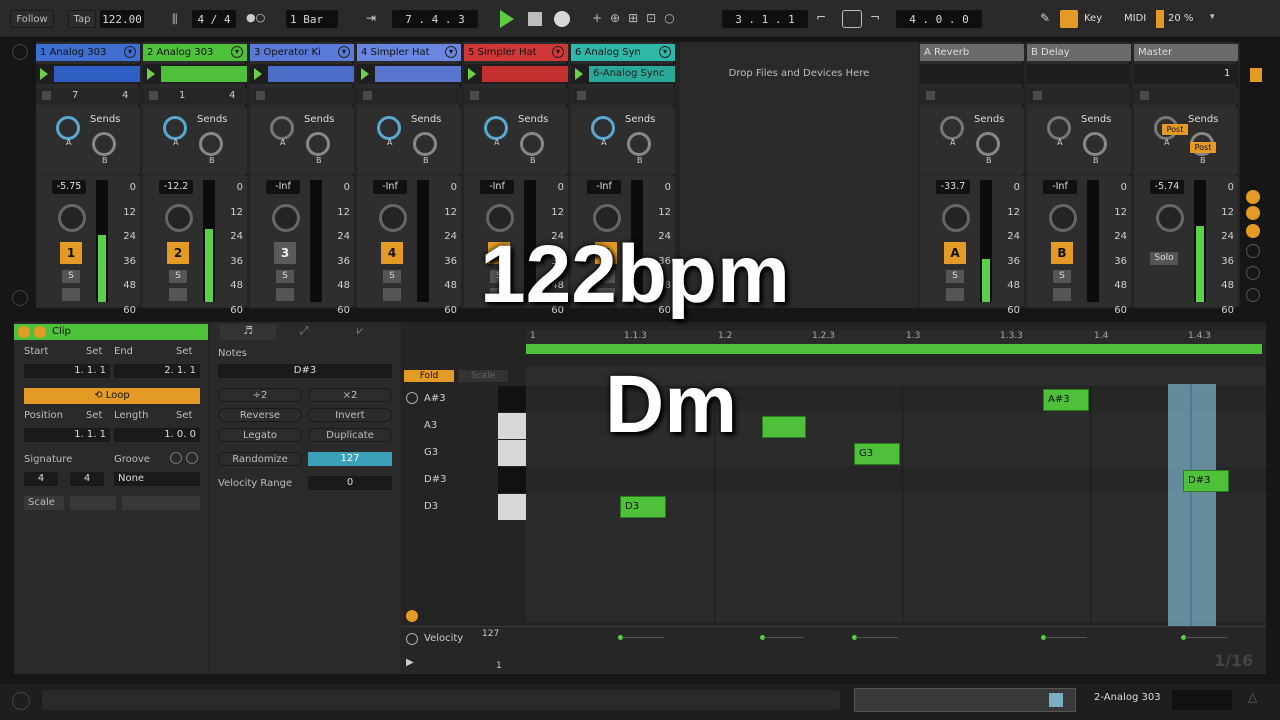  I want to click on midi-note: D#3, so click(1206, 481).